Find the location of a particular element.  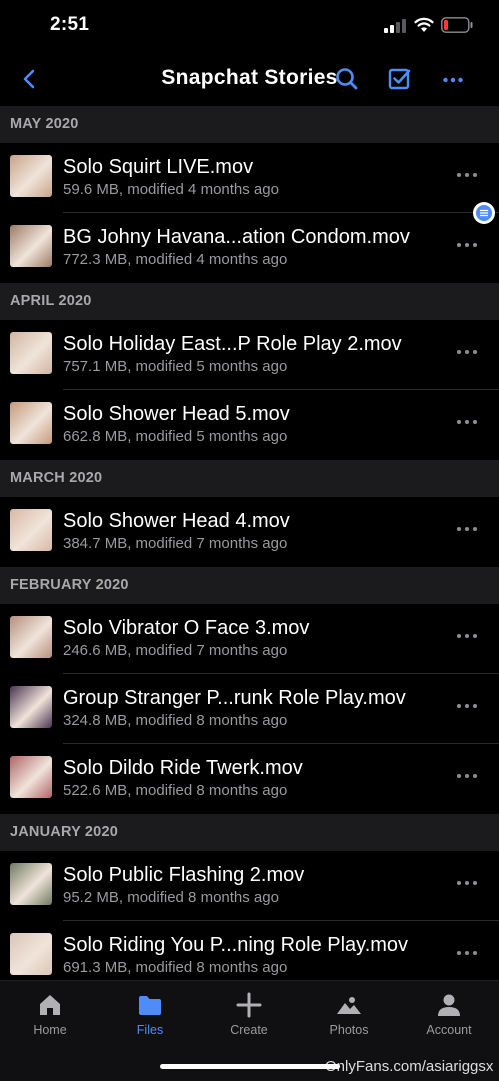

section-header: APRIL 2020 is located at coordinates (249, 301).